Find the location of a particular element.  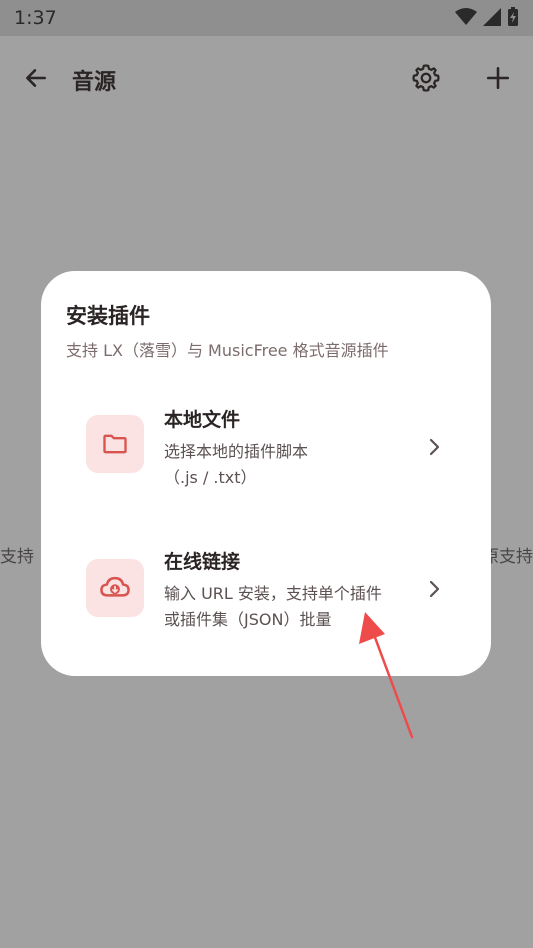

plus-icon is located at coordinates (498, 78).